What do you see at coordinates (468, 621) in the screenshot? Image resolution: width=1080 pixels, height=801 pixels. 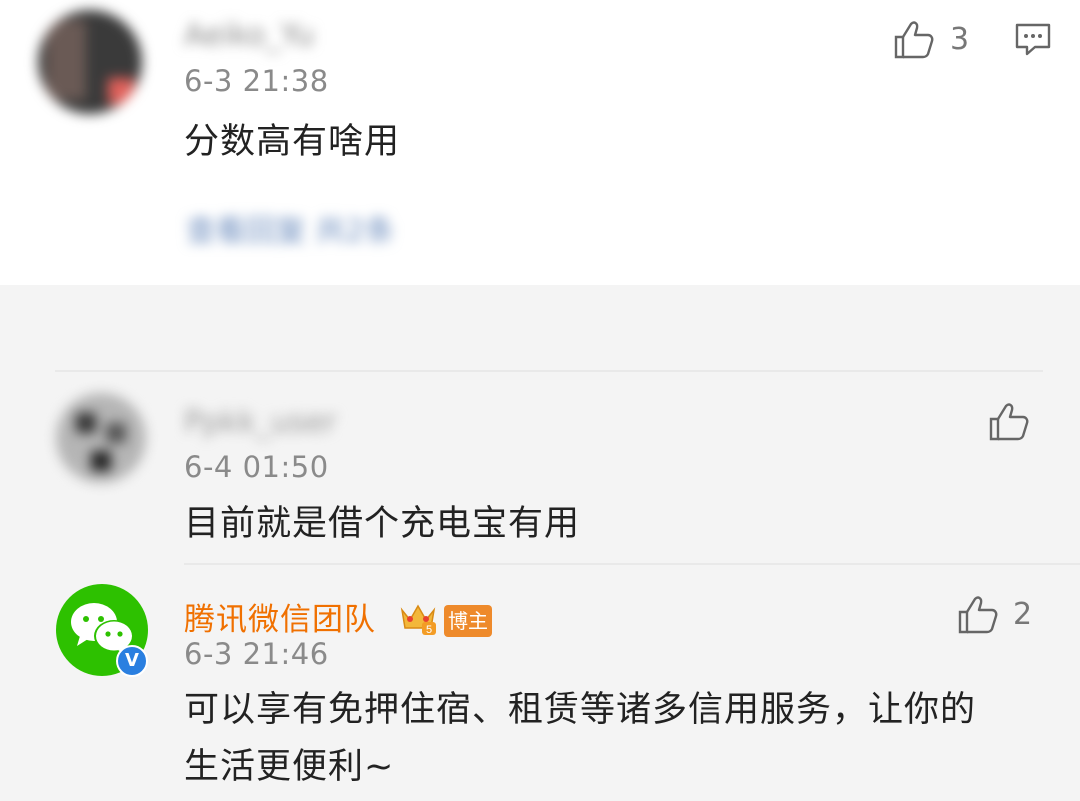 I see `blogger-badge: 博主` at bounding box center [468, 621].